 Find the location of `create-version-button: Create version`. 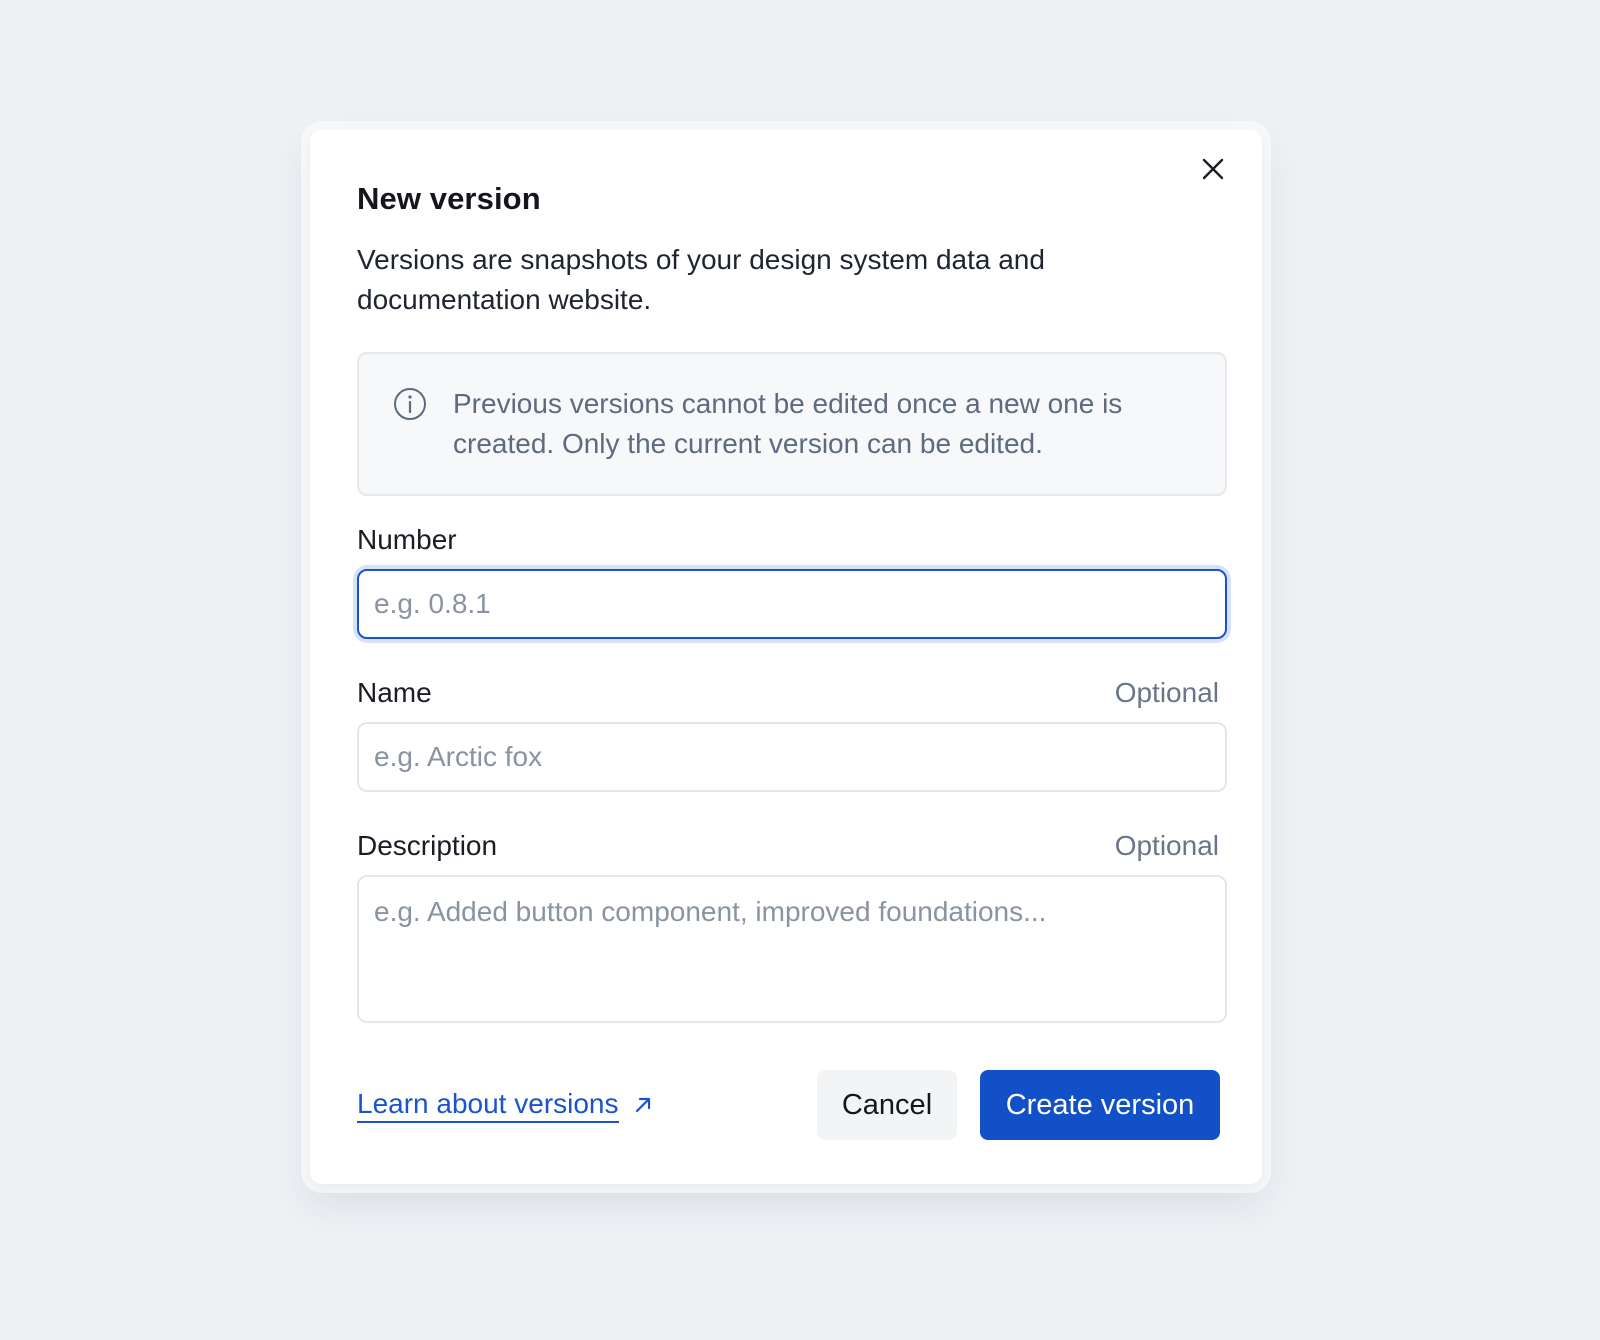

create-version-button: Create version is located at coordinates (1100, 1105).